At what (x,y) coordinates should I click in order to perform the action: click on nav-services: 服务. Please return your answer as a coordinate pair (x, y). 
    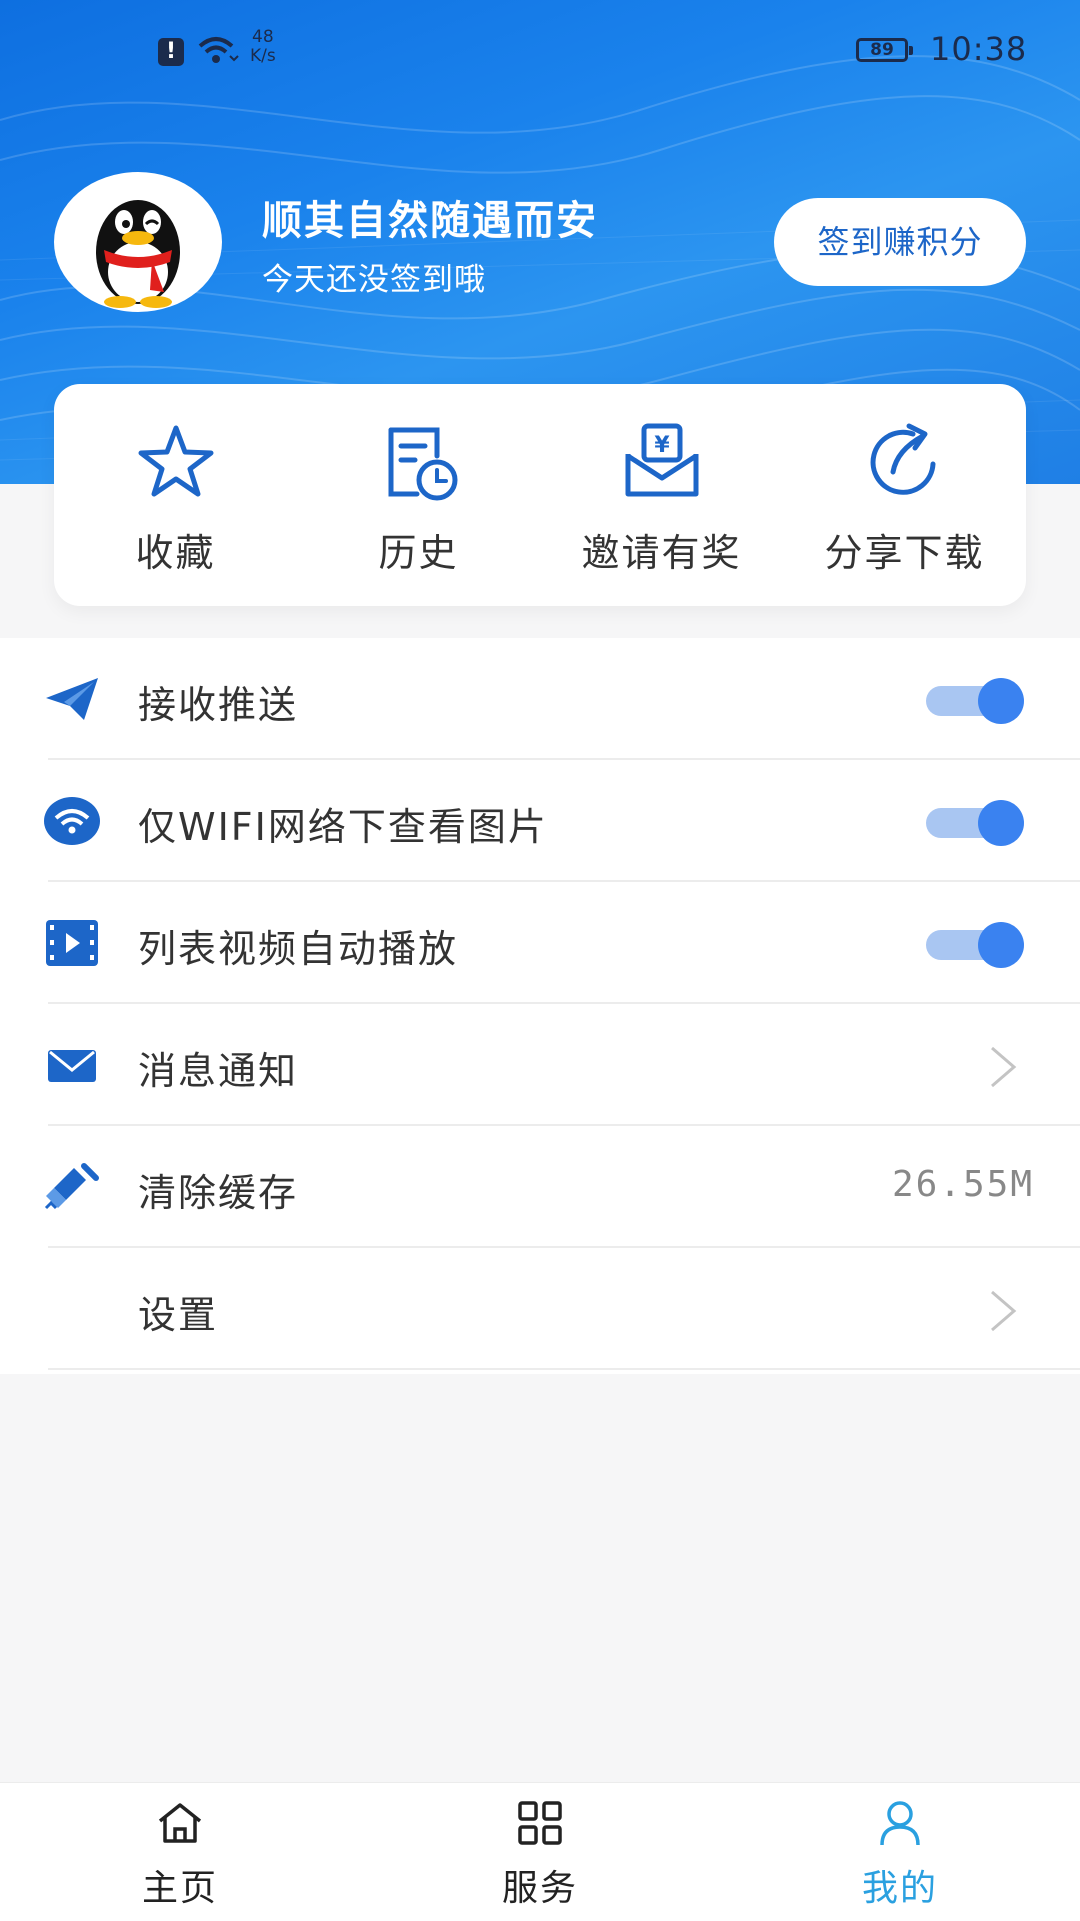
    Looking at the image, I should click on (540, 1852).